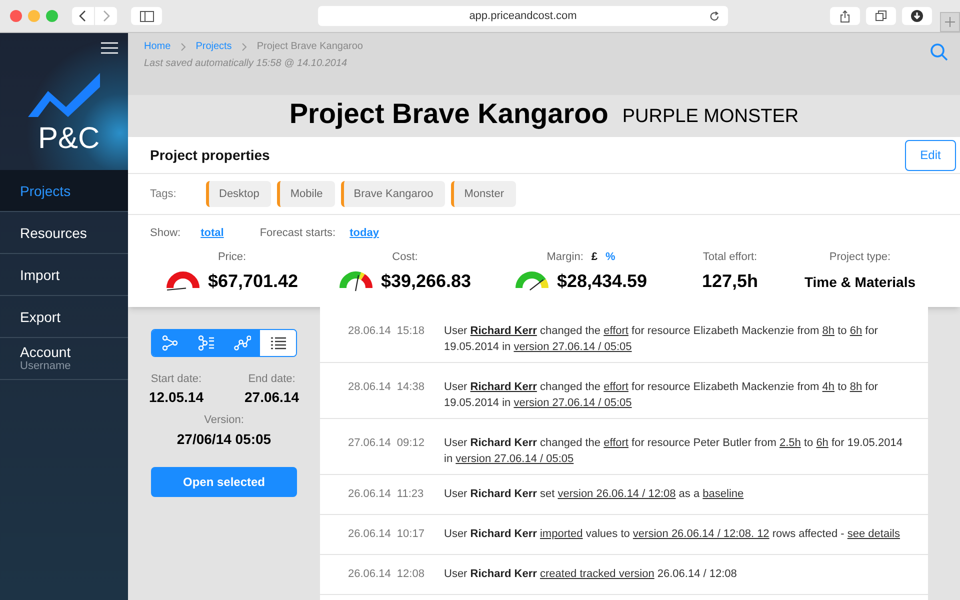  Describe the element at coordinates (224, 439) in the screenshot. I see `version-value: 27/06/14 05:05` at that location.